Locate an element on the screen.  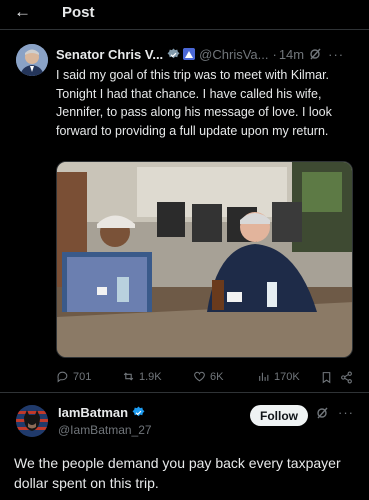
like-count: 6K is located at coordinates (217, 376).